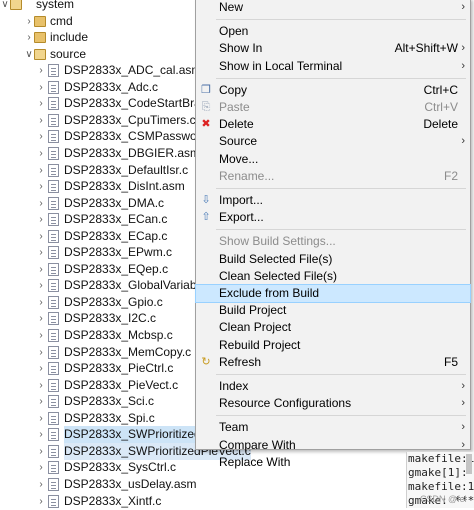  Describe the element at coordinates (441, 458) in the screenshot. I see `console-line: makefile:1(` at that location.